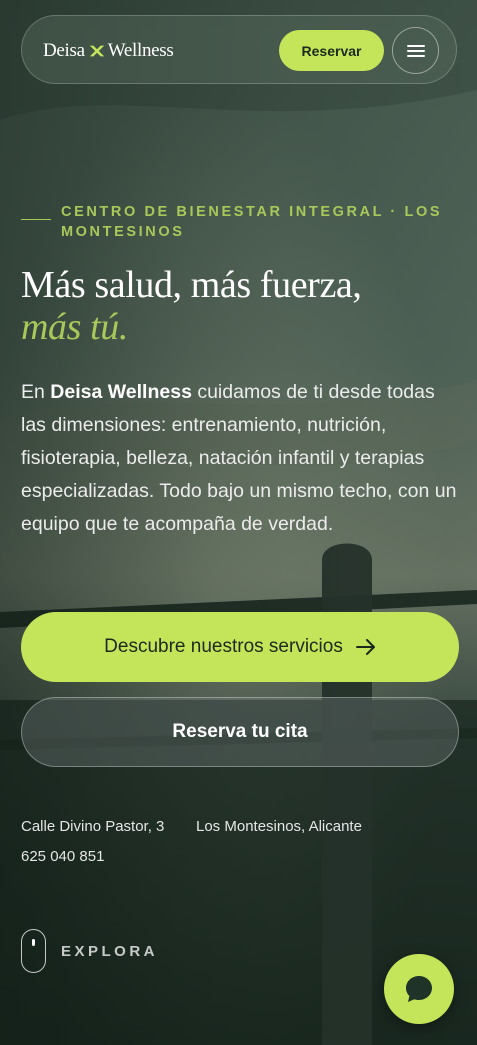 Image resolution: width=477 pixels, height=1045 pixels. What do you see at coordinates (62, 856) in the screenshot?
I see `phone-number: 625 040 851` at bounding box center [62, 856].